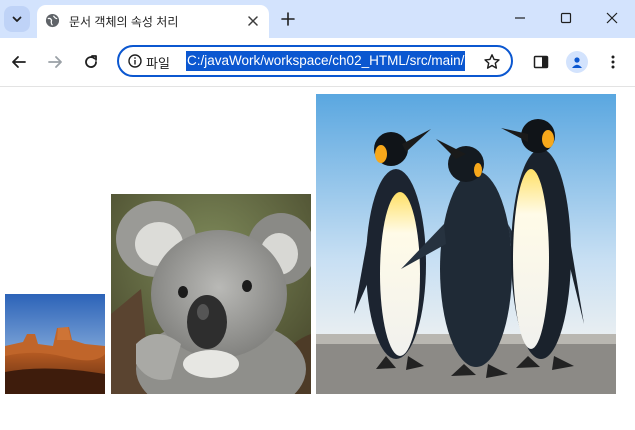 The width and height of the screenshot is (635, 430). I want to click on back-button, so click(19, 62).